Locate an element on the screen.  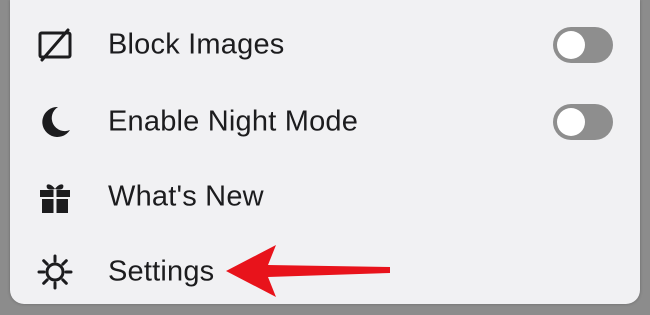
block-images-toggle is located at coordinates (583, 45).